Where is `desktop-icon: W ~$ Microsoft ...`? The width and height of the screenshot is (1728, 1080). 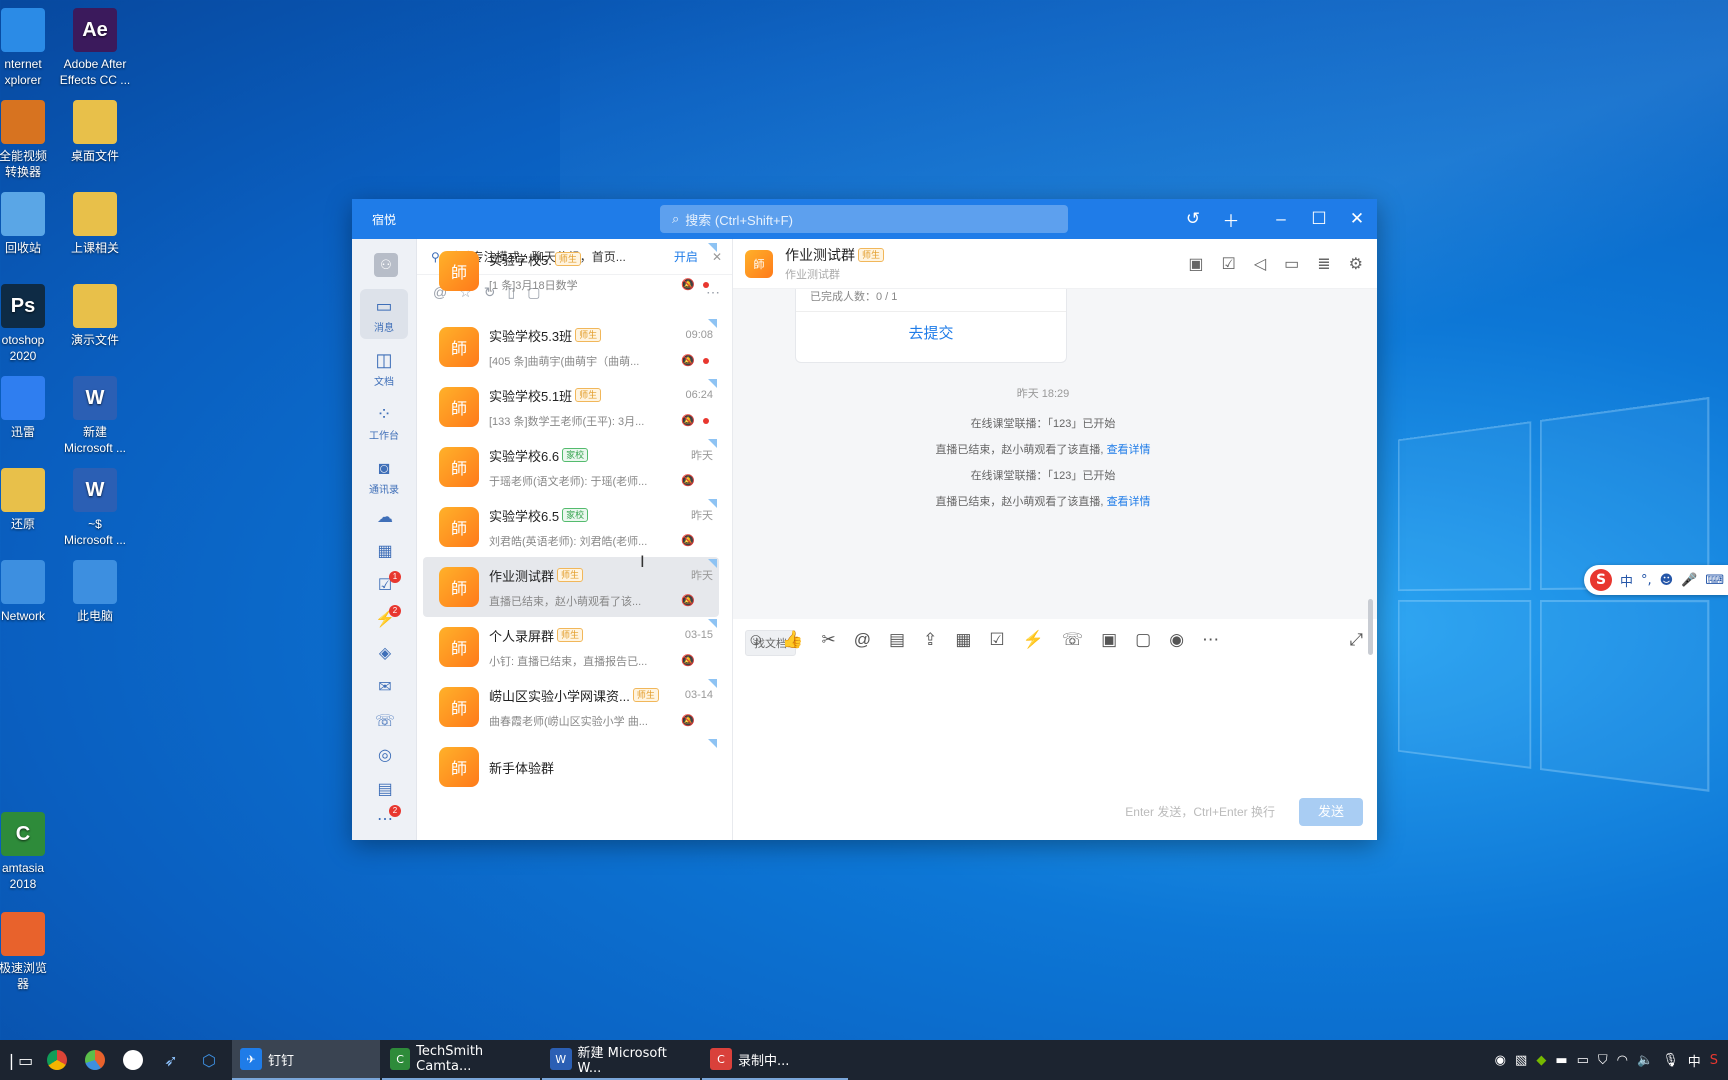 desktop-icon: W ~$ Microsoft ... is located at coordinates (95, 508).